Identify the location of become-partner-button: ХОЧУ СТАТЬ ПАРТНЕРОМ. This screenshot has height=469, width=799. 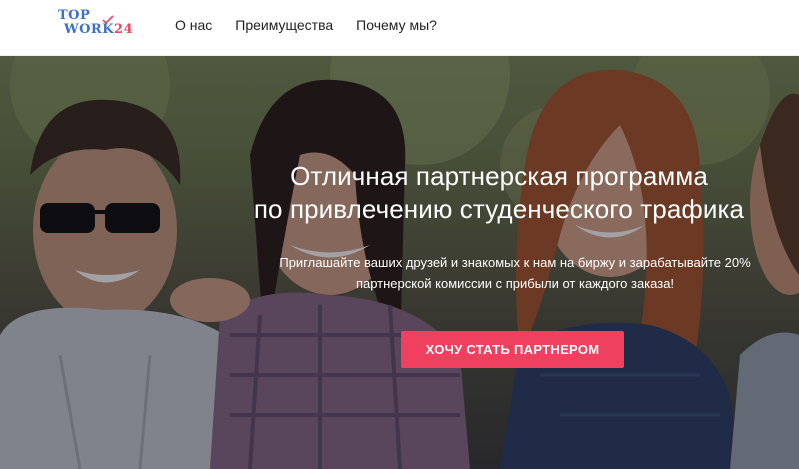
(512, 349).